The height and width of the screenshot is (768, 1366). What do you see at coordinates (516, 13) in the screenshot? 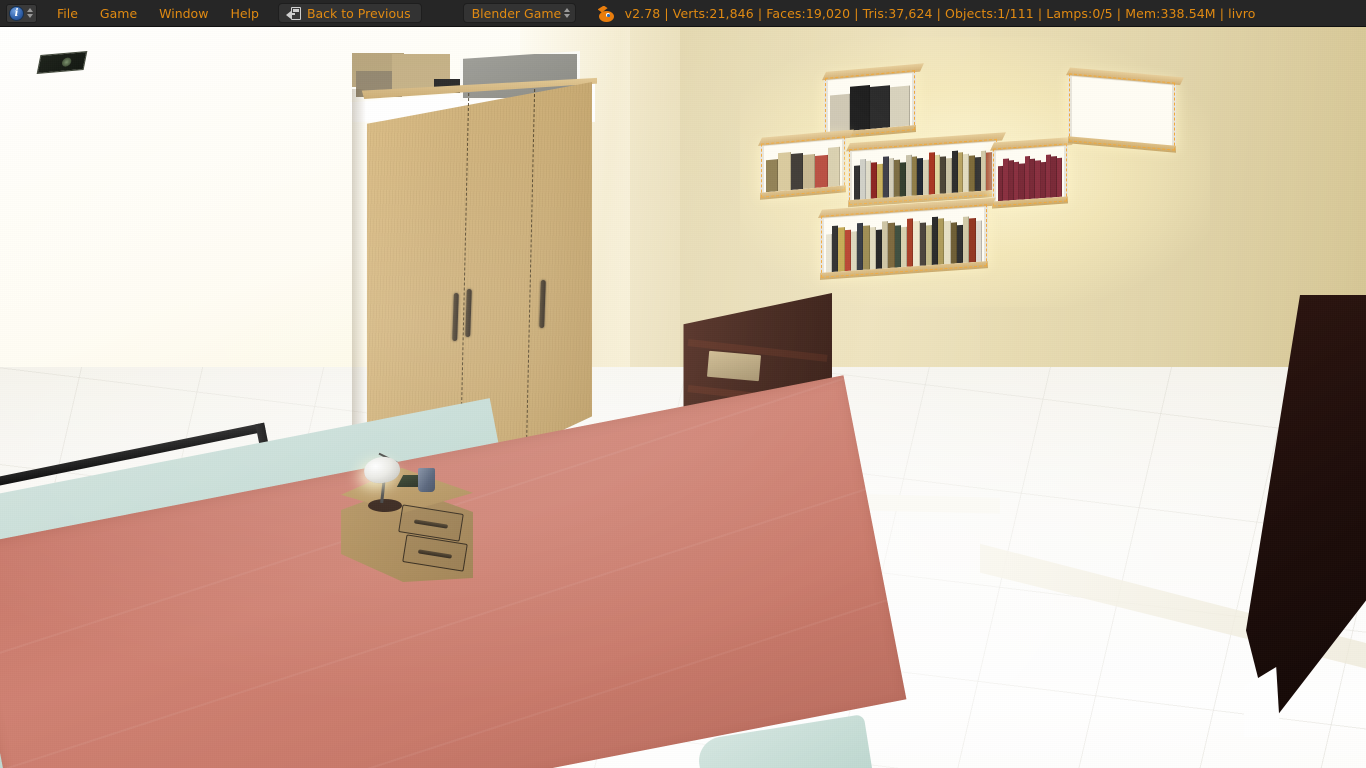
I see `render-engine-value: Blender Game` at bounding box center [516, 13].